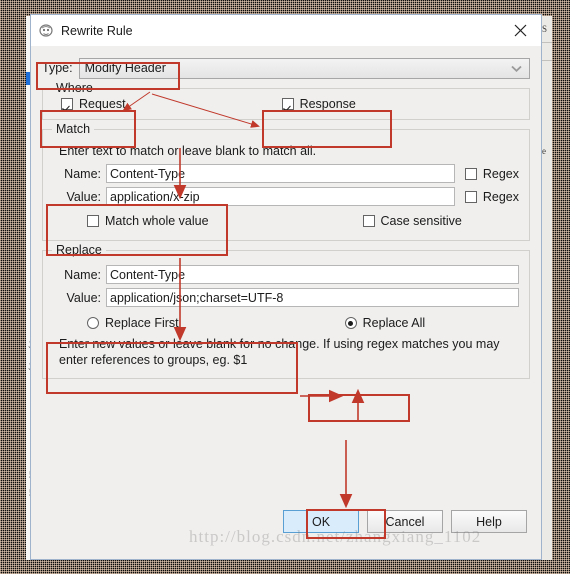  What do you see at coordinates (125, 68) in the screenshot?
I see `type-selected-value: Modify Header` at bounding box center [125, 68].